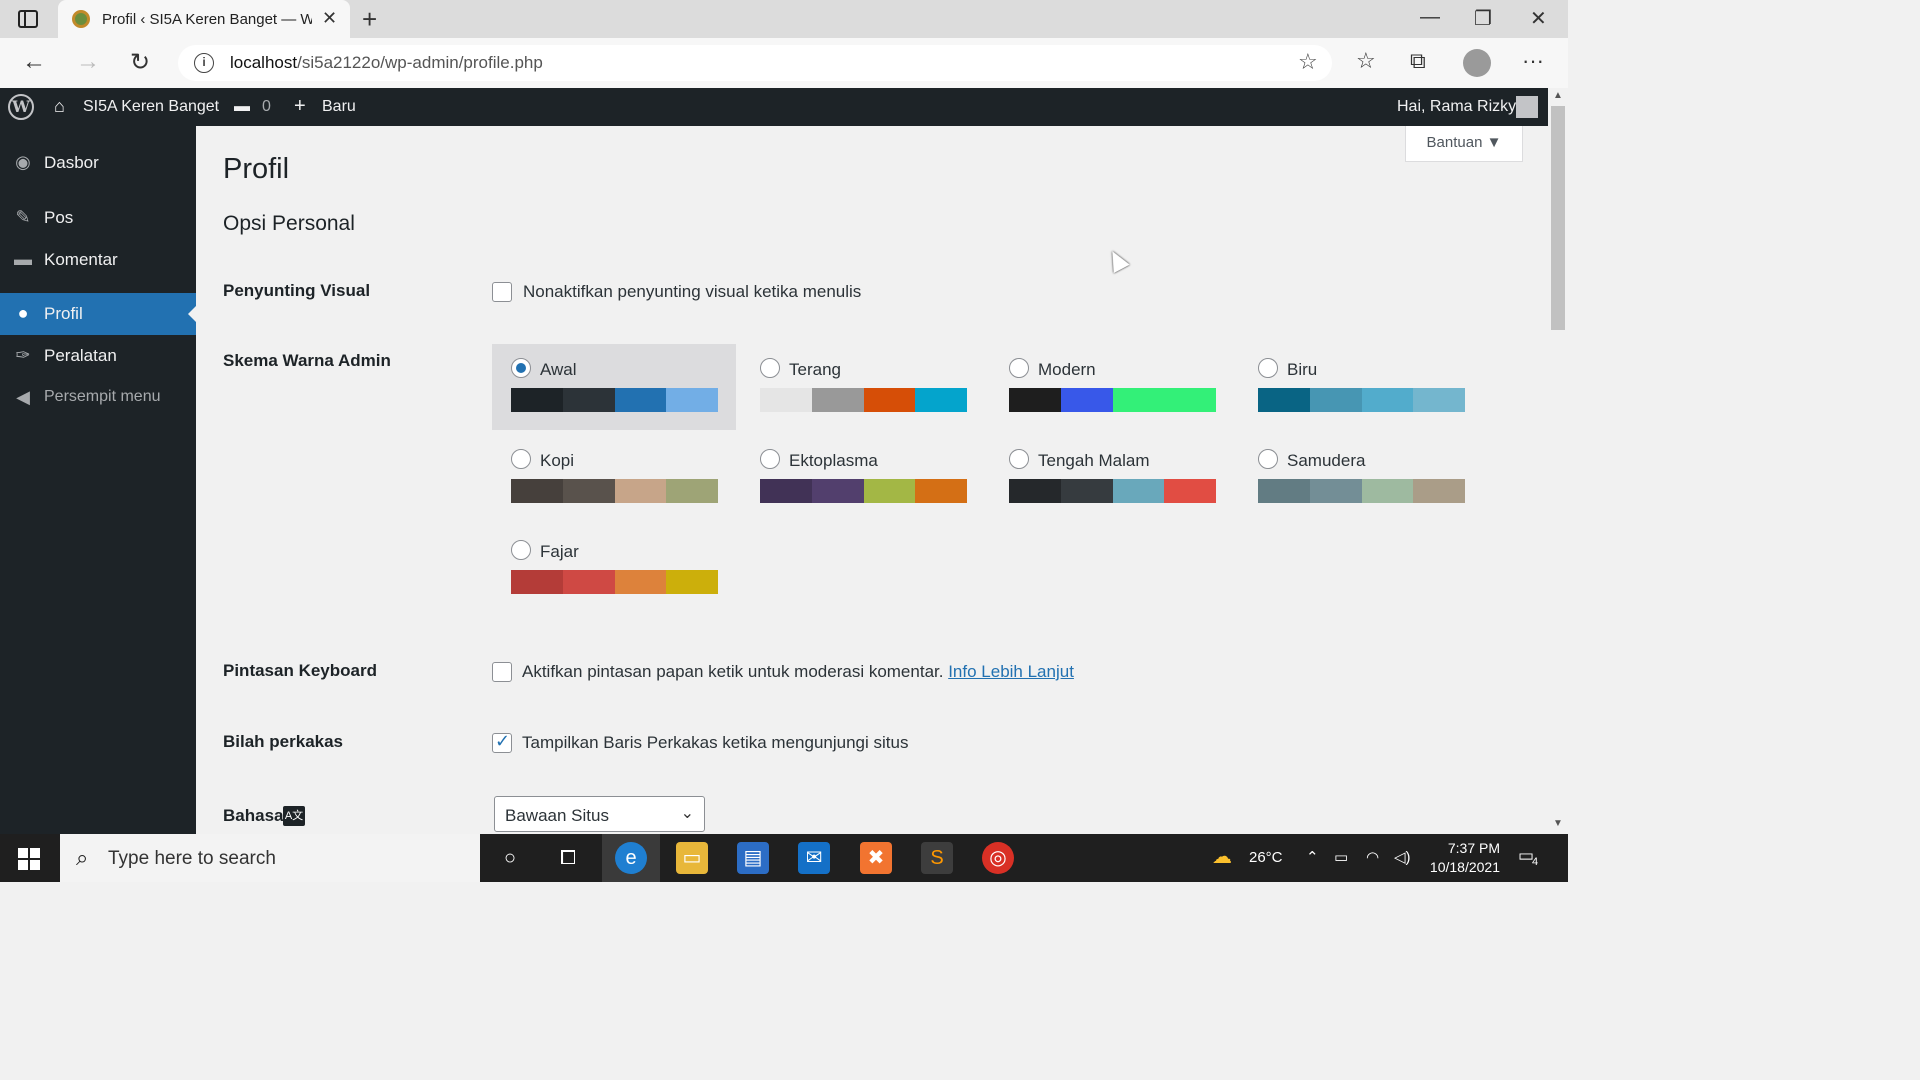  What do you see at coordinates (98, 398) in the screenshot?
I see `collapse-menu-button: ◀ Persempit menu` at bounding box center [98, 398].